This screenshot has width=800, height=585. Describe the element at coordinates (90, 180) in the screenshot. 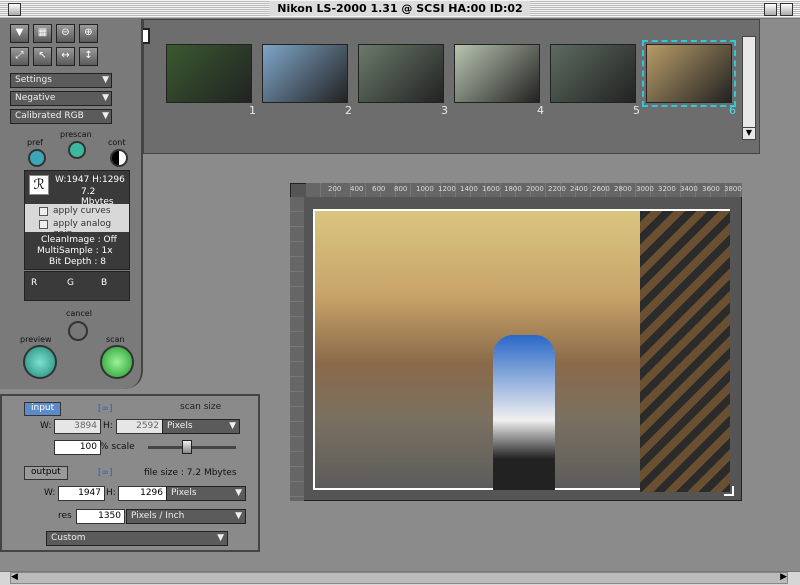

I see `output-dimensions: W:1947 H:1296` at that location.